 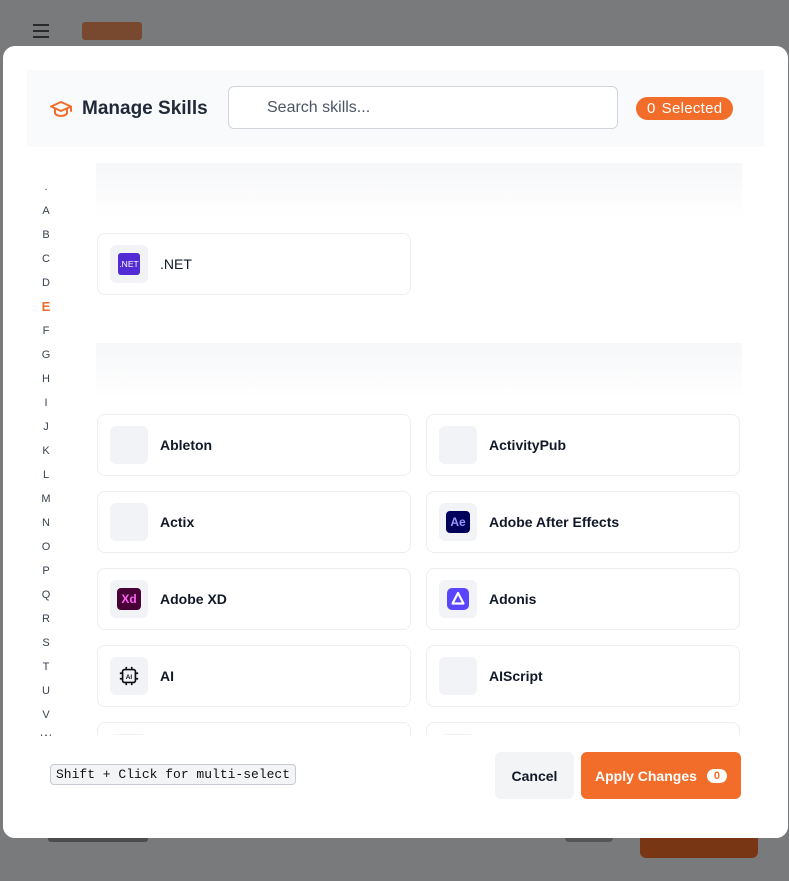 What do you see at coordinates (193, 599) in the screenshot?
I see `skill-label: Adobe XD` at bounding box center [193, 599].